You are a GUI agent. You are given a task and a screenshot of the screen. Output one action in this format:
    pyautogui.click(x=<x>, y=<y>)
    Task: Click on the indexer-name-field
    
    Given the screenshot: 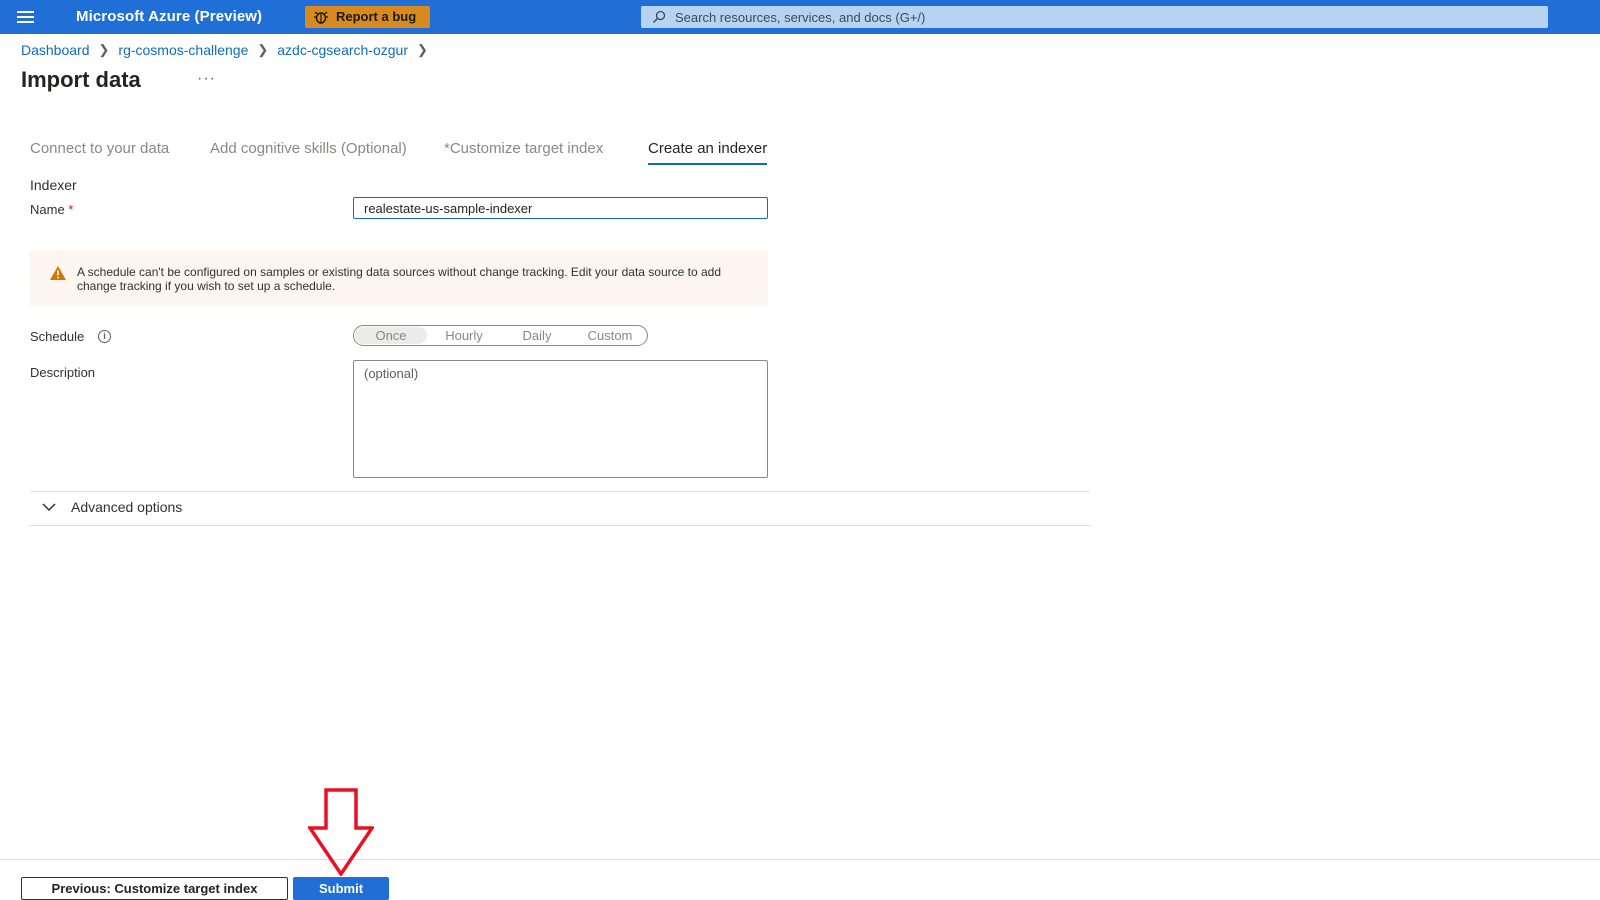 What is the action you would take?
    pyautogui.click(x=560, y=208)
    